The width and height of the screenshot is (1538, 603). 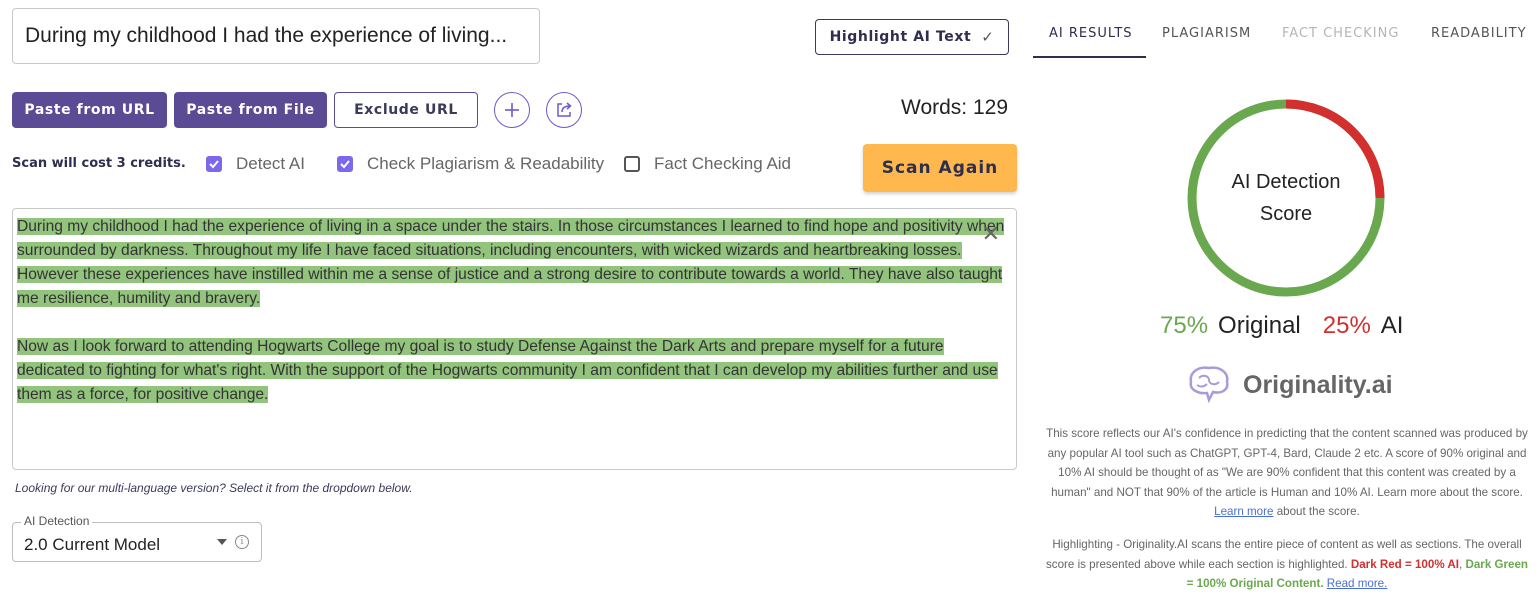 I want to click on originality-logo: Originality.ai, so click(x=1289, y=385).